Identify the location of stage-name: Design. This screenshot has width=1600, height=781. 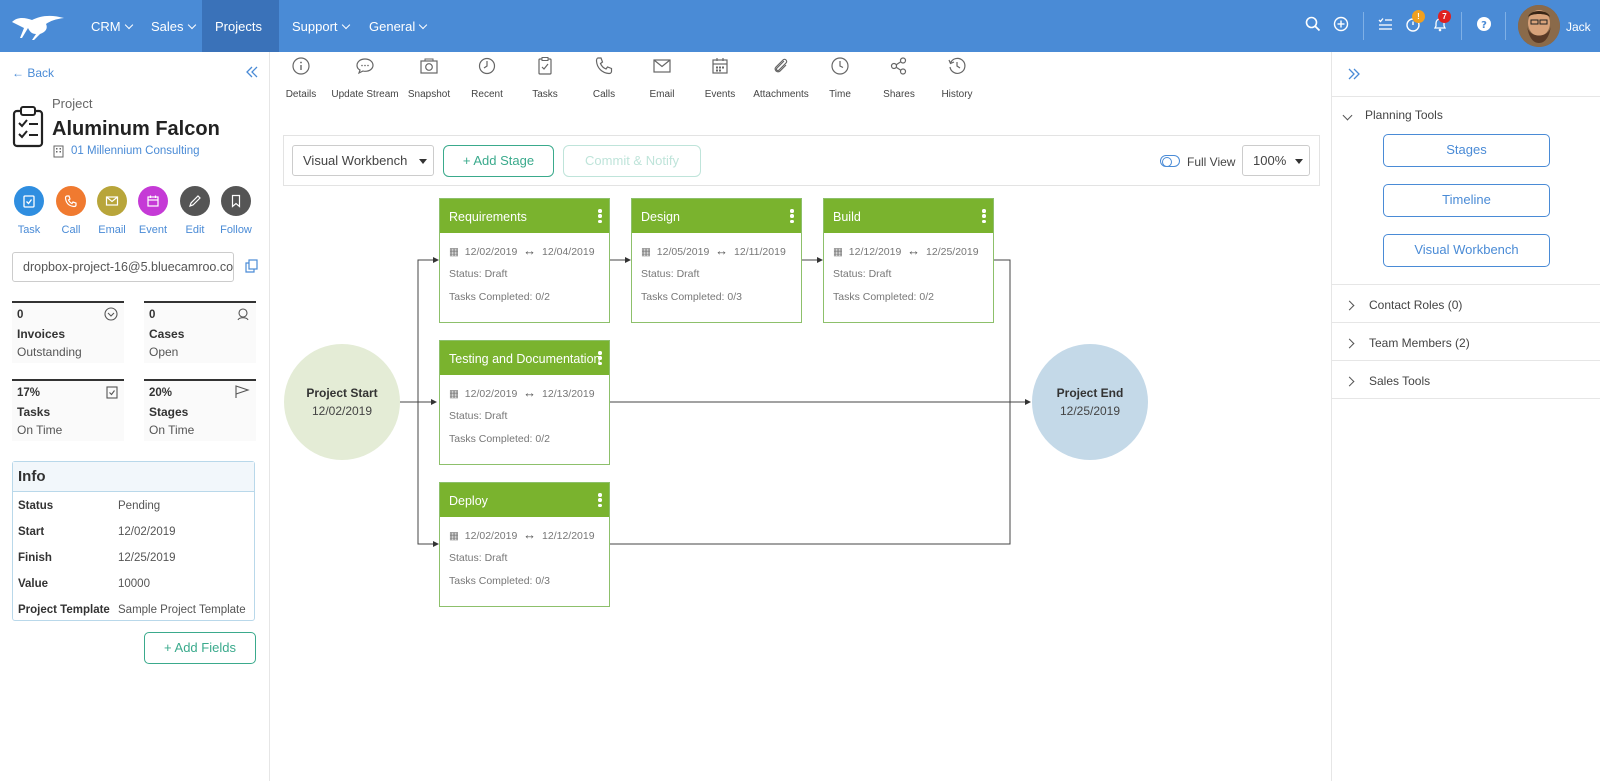
(660, 217).